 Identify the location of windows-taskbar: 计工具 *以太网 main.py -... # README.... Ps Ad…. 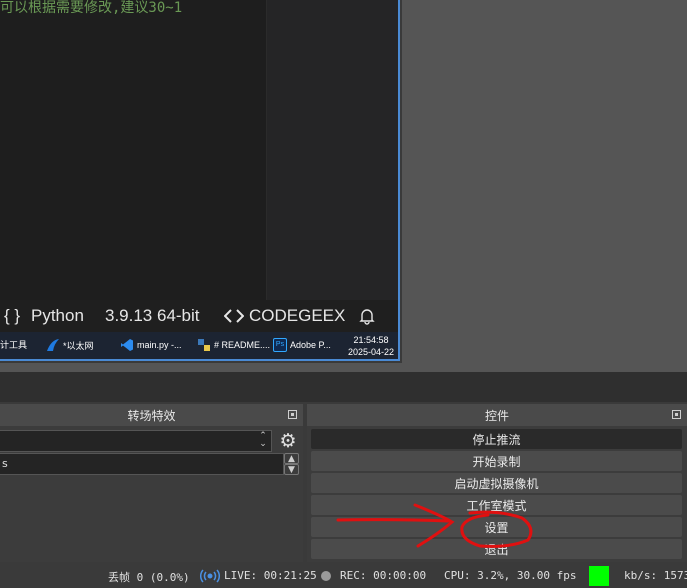
(199, 345).